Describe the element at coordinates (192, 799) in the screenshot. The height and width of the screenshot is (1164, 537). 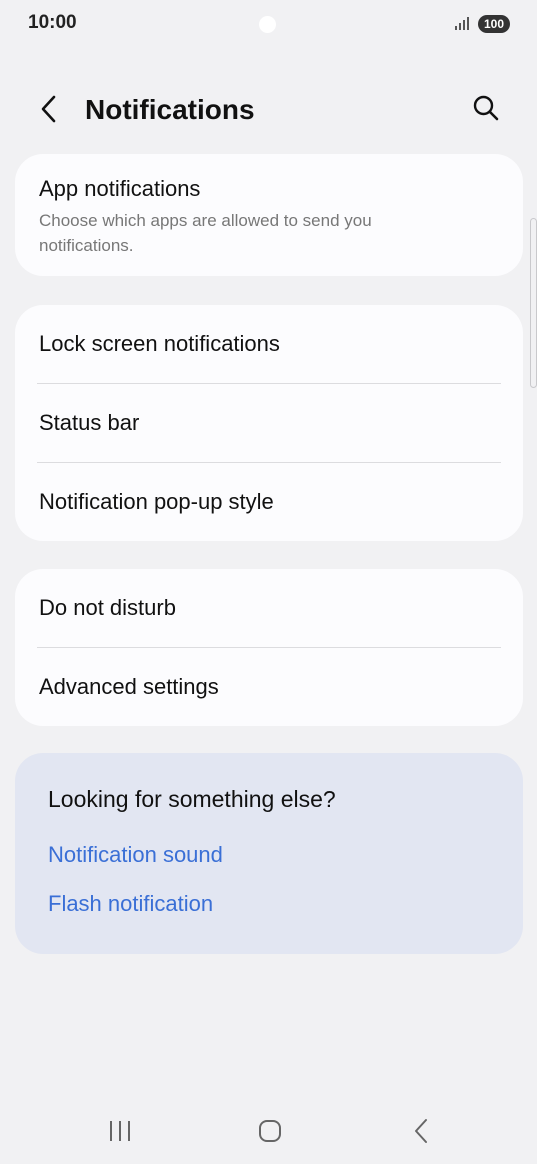
I see `suggestions-title: Looking for something else?` at that location.